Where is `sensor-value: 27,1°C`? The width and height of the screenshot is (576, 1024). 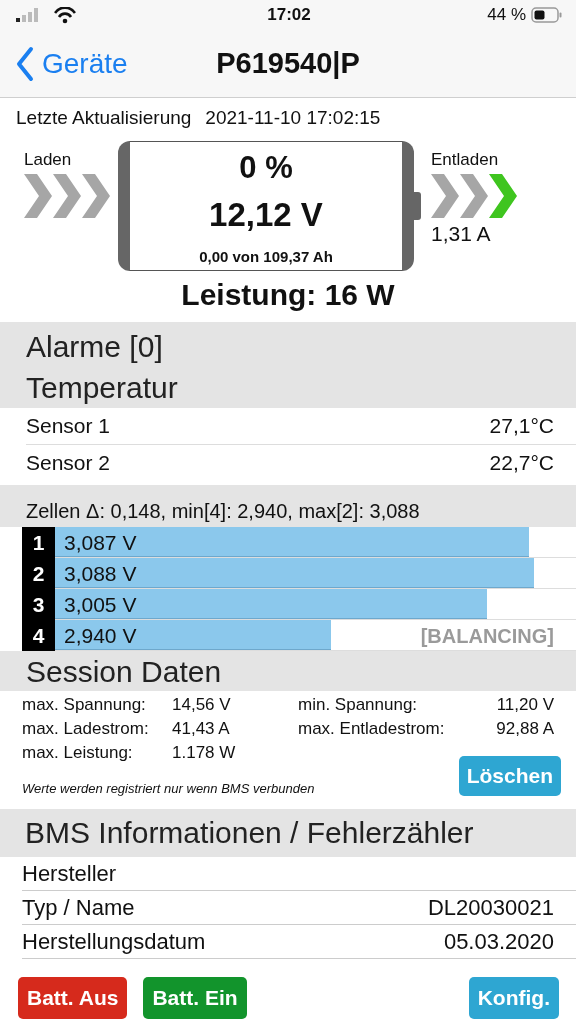 sensor-value: 27,1°C is located at coordinates (521, 426).